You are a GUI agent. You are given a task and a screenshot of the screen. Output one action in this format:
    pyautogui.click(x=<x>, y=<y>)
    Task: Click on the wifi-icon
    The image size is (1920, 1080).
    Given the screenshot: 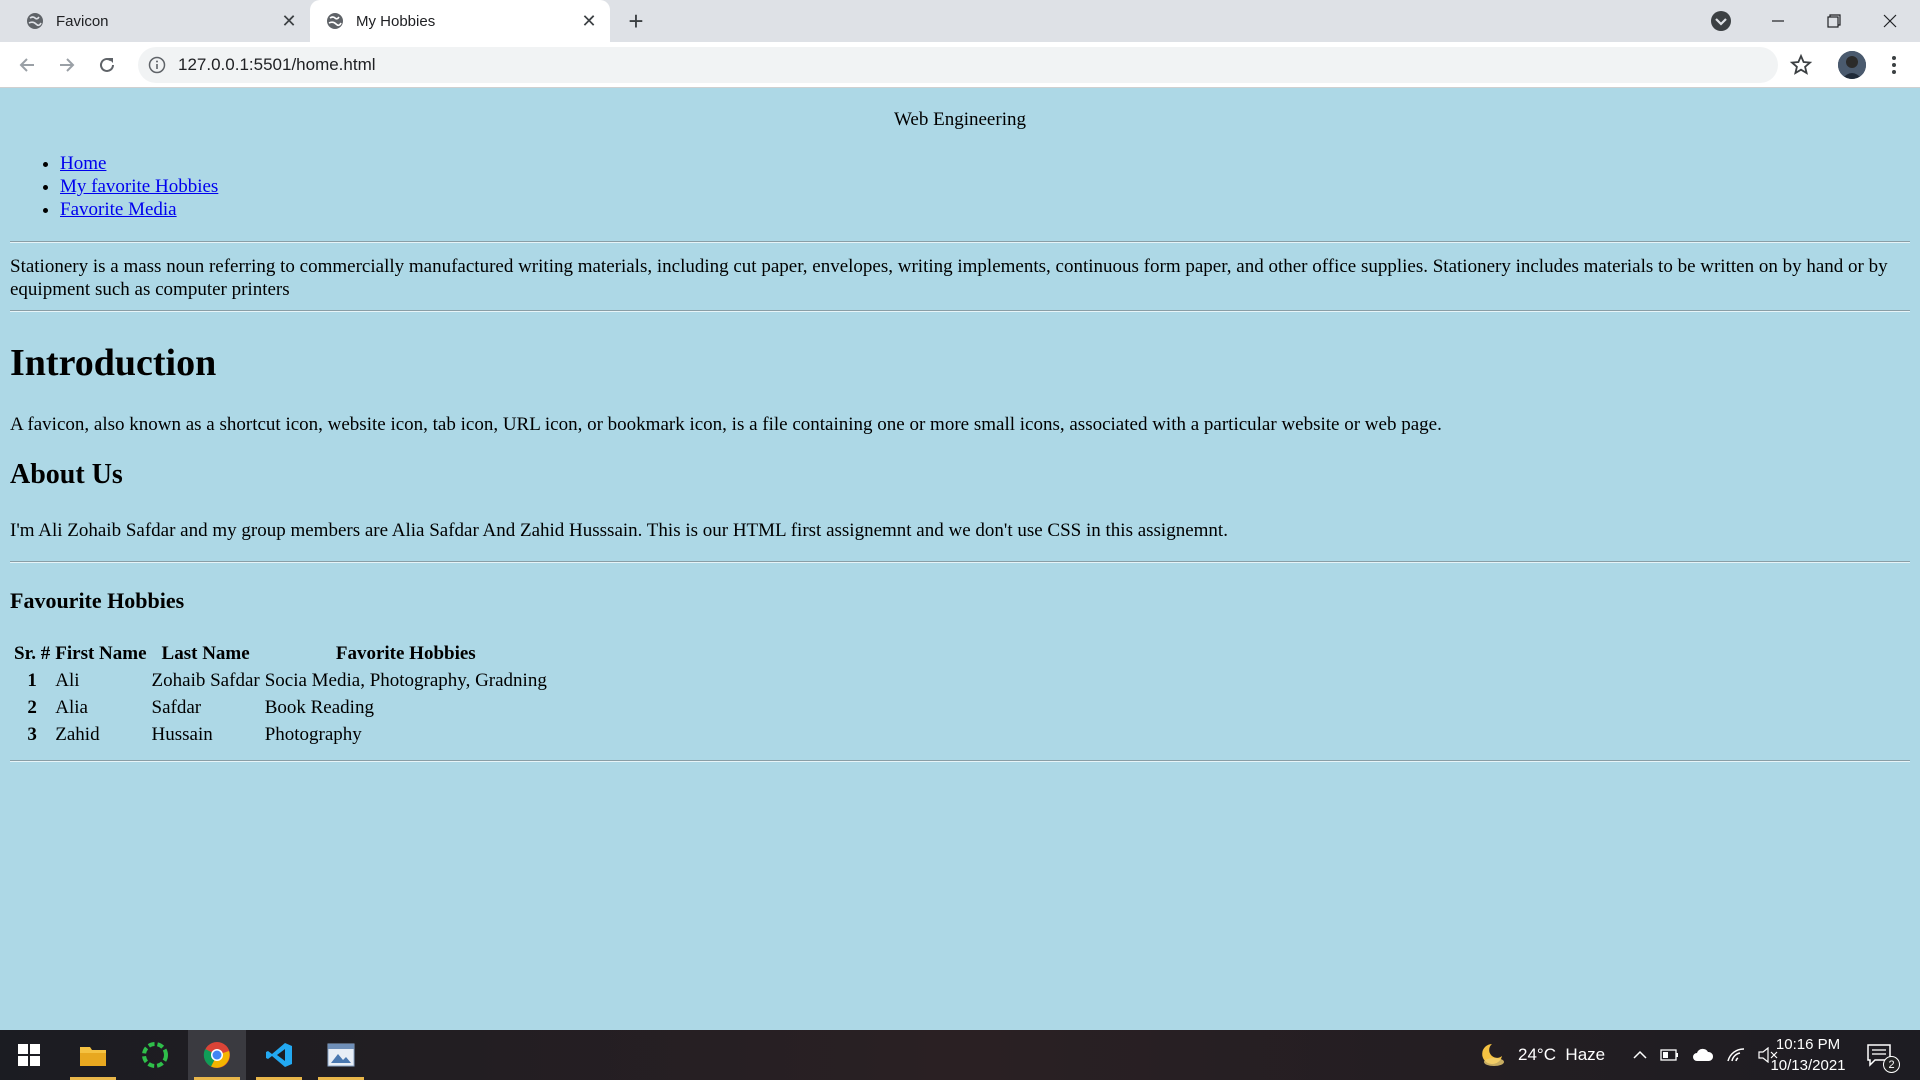 What is the action you would take?
    pyautogui.click(x=1736, y=1055)
    